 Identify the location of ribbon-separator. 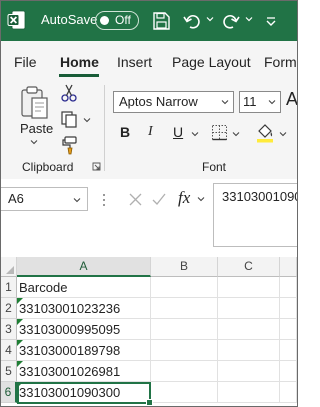
(104, 128).